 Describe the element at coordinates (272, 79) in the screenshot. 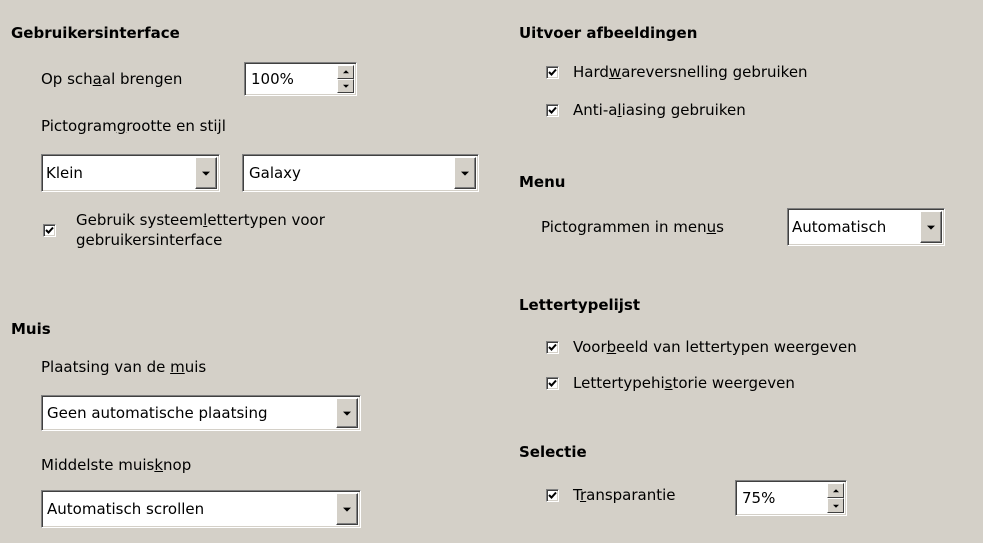

I see `scale-value: 100%` at that location.